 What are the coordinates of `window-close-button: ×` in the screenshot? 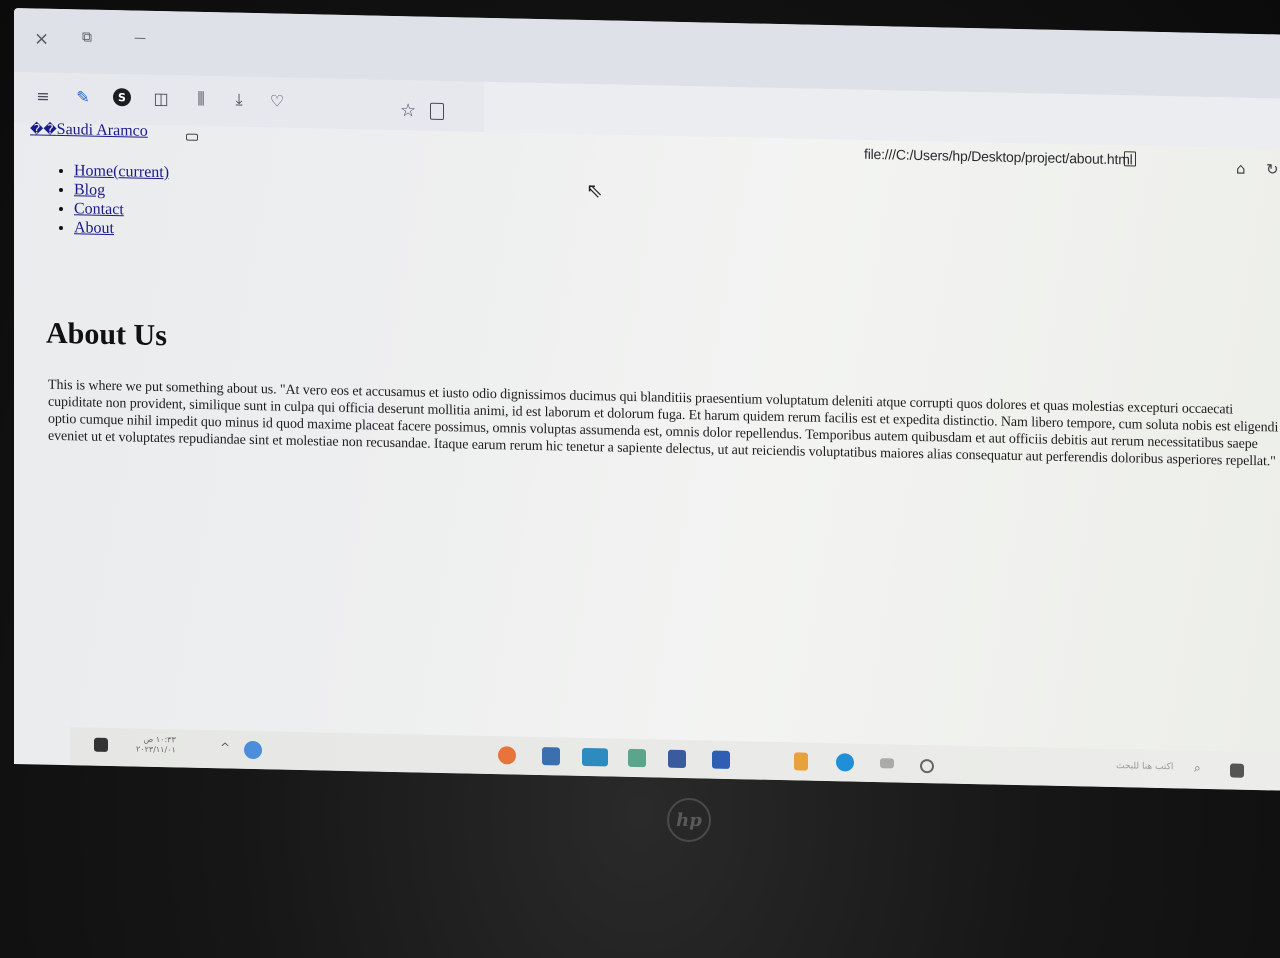 It's located at (41, 38).